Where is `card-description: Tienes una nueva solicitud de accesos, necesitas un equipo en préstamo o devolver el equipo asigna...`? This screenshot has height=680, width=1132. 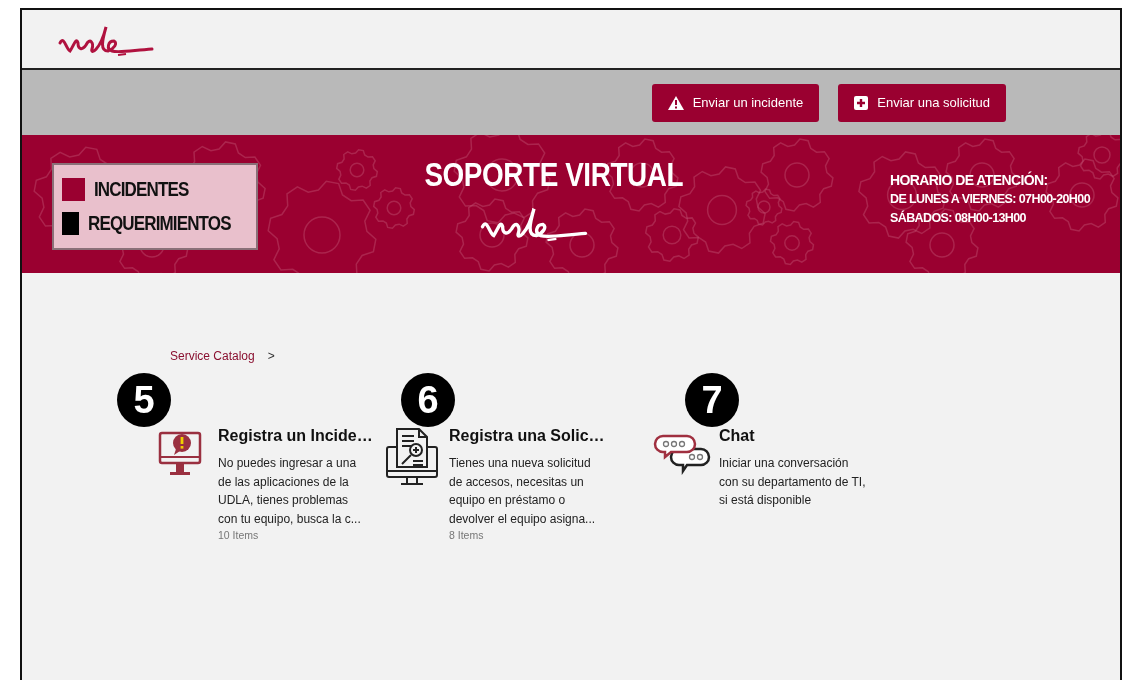
card-description: Tienes una nueva solicitud de accesos, necesitas un equipo en préstamo o devolver el equipo asigna... is located at coordinates (523, 492).